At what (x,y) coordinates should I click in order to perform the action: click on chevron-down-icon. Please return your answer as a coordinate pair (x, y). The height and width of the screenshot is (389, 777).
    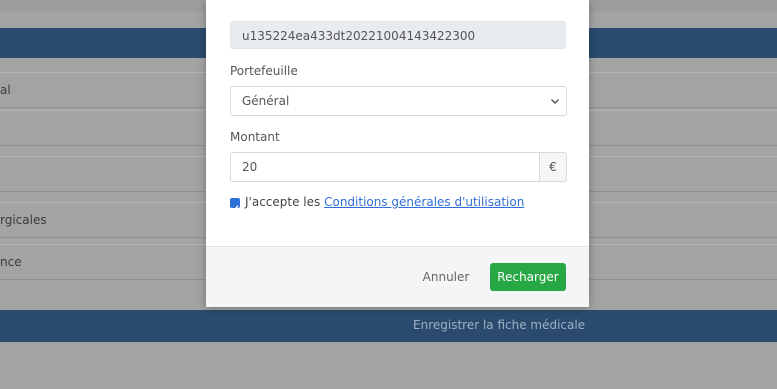
    Looking at the image, I should click on (555, 101).